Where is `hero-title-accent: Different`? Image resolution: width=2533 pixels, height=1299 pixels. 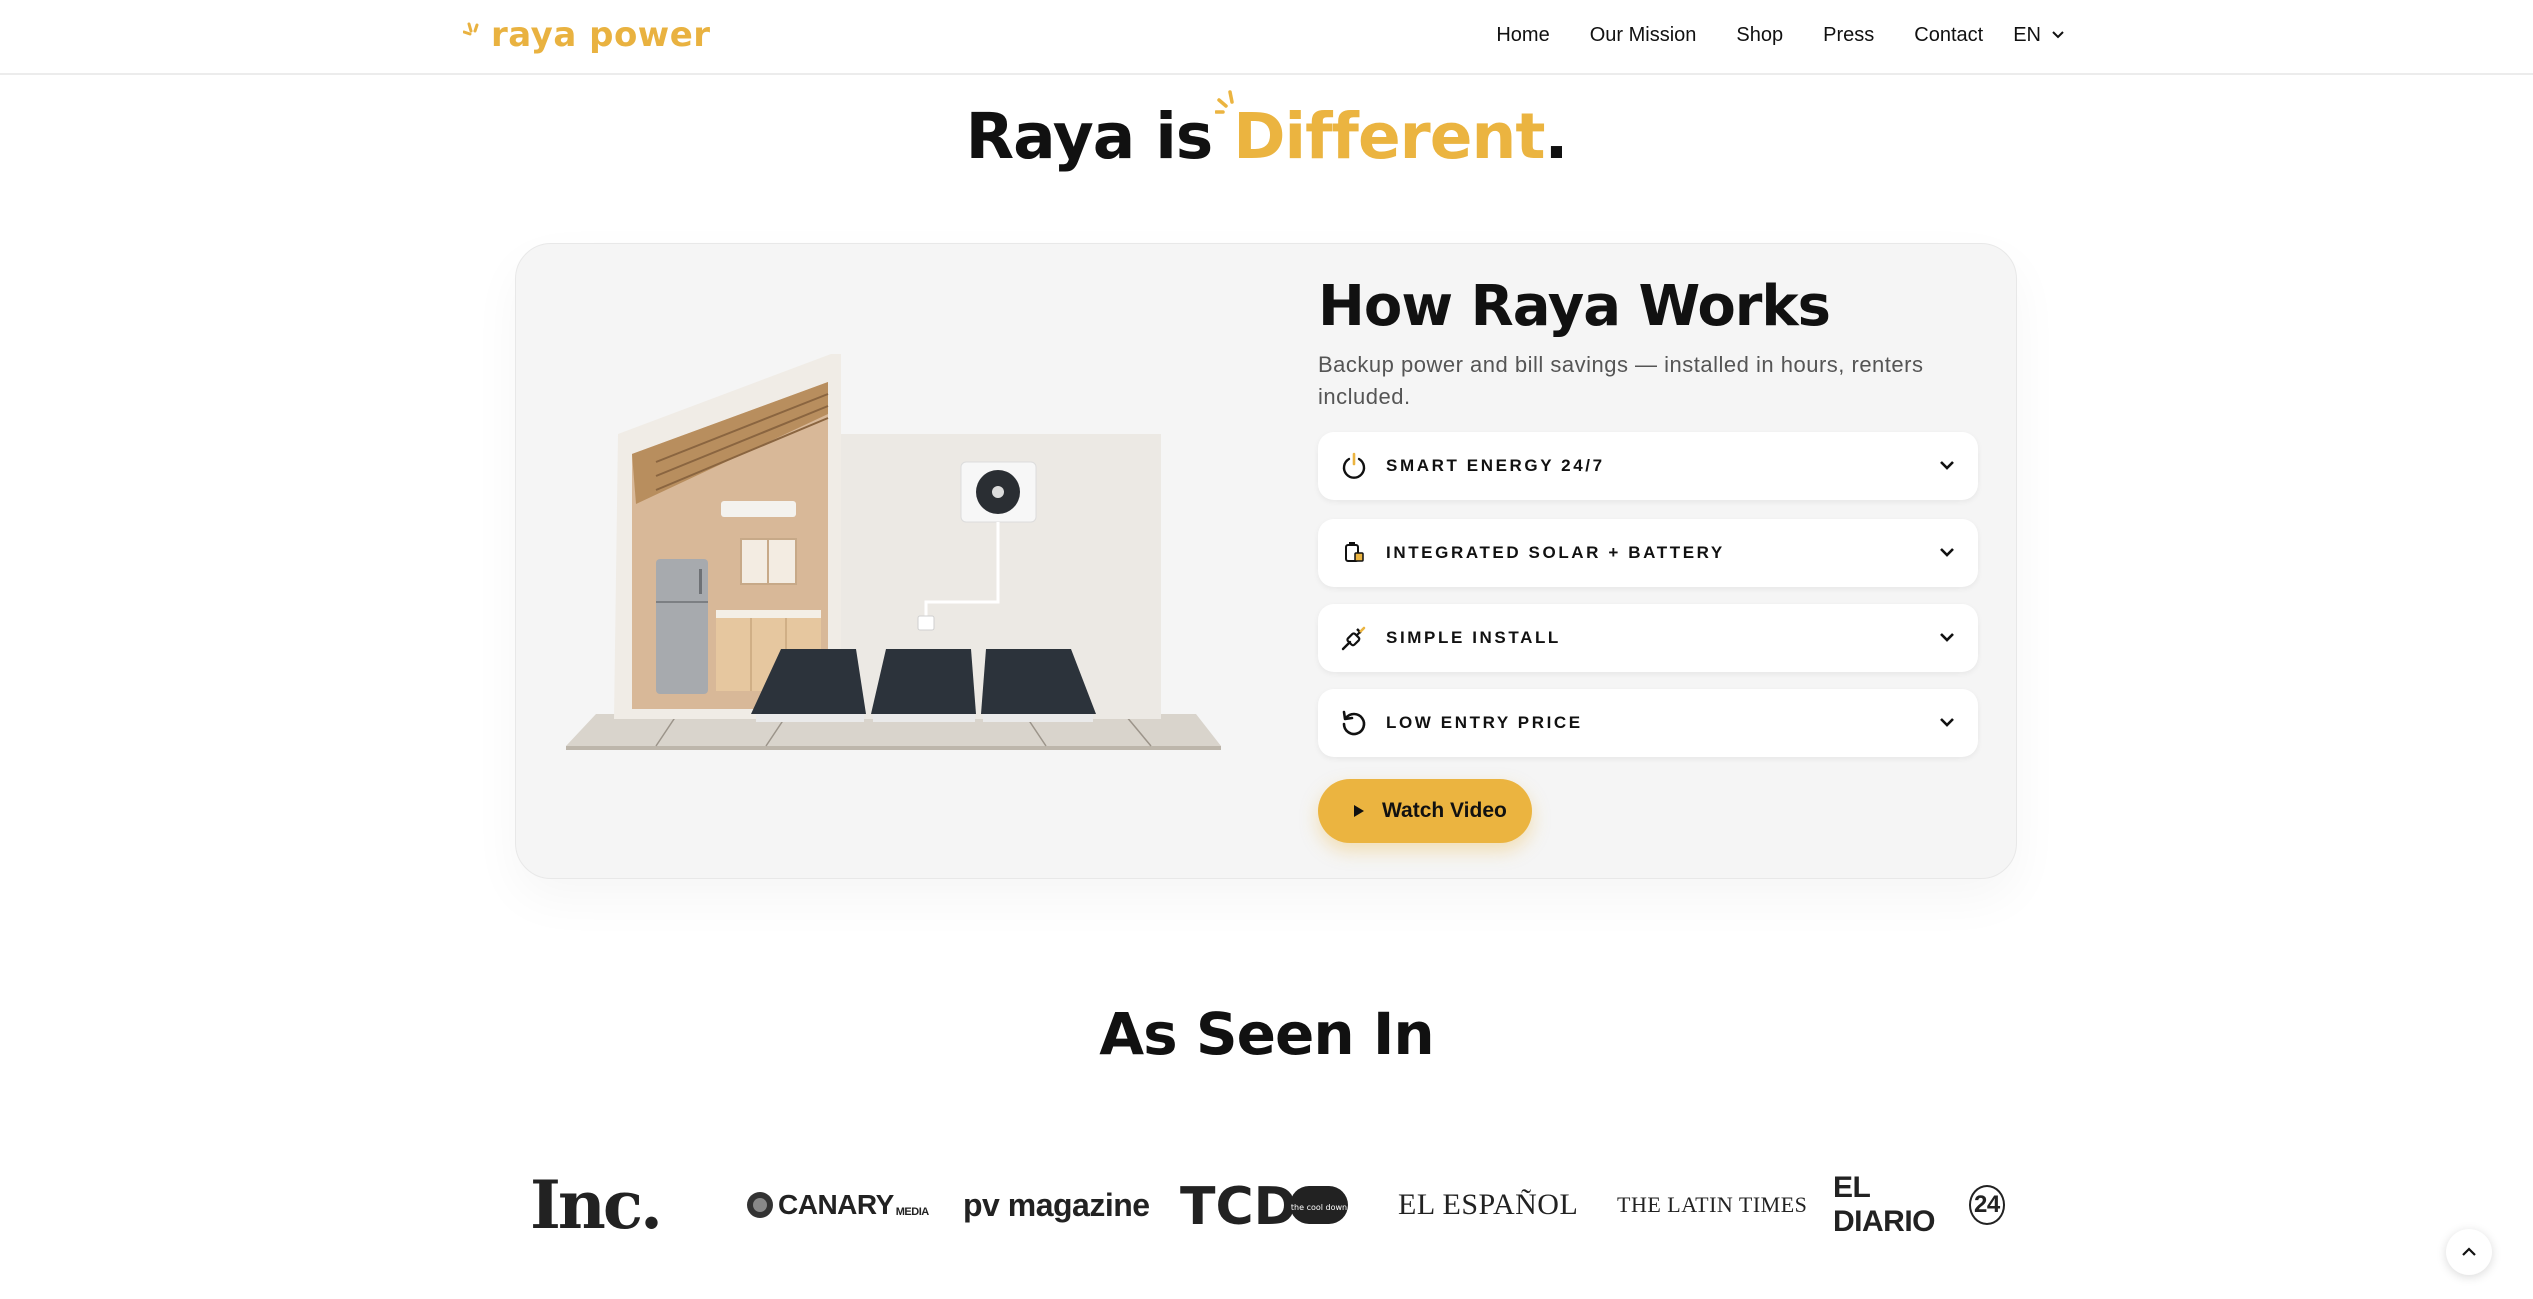
hero-title-accent: Different is located at coordinates (1380, 131).